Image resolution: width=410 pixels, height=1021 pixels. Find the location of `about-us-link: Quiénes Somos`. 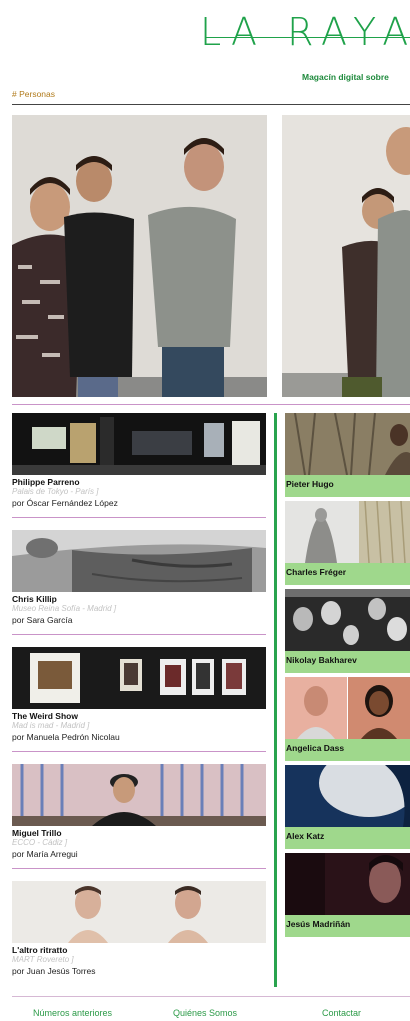

about-us-link: Quiénes Somos is located at coordinates (205, 1013).